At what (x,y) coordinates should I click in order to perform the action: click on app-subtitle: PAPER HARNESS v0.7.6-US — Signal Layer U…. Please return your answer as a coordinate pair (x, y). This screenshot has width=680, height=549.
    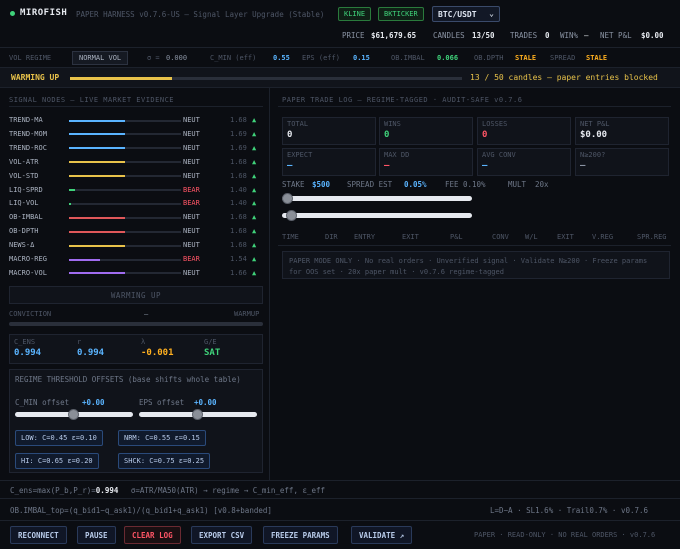
    Looking at the image, I should click on (200, 14).